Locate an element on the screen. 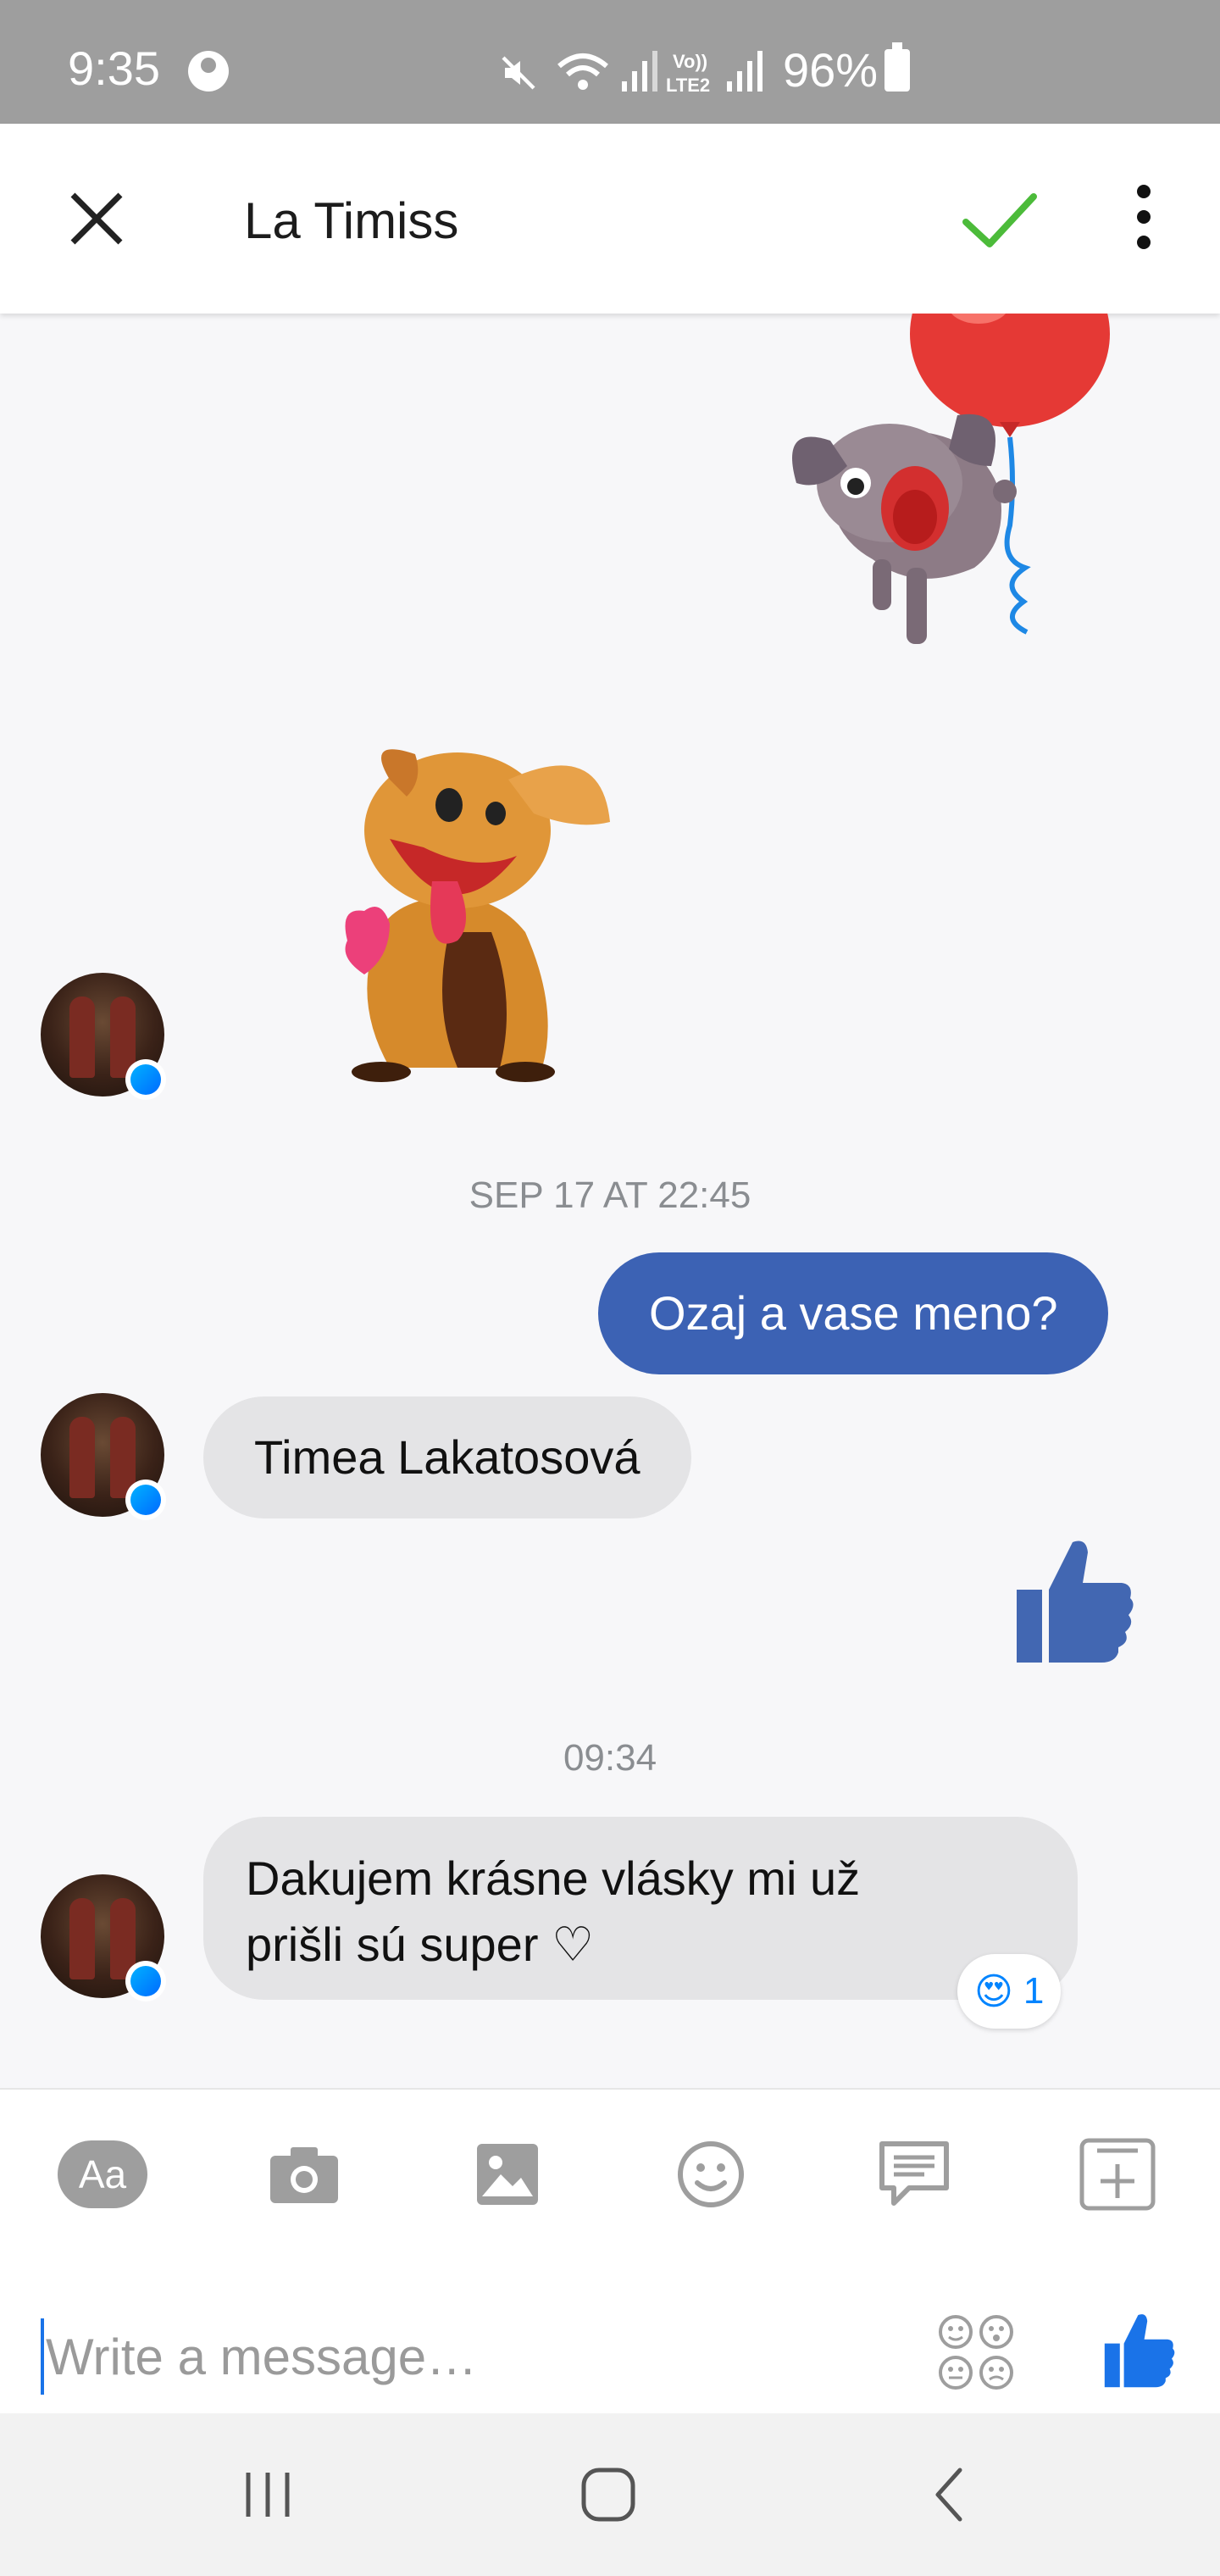 The image size is (1220, 2576). status-bar: 9:35 Vo)) LTE2 96% is located at coordinates (610, 62).